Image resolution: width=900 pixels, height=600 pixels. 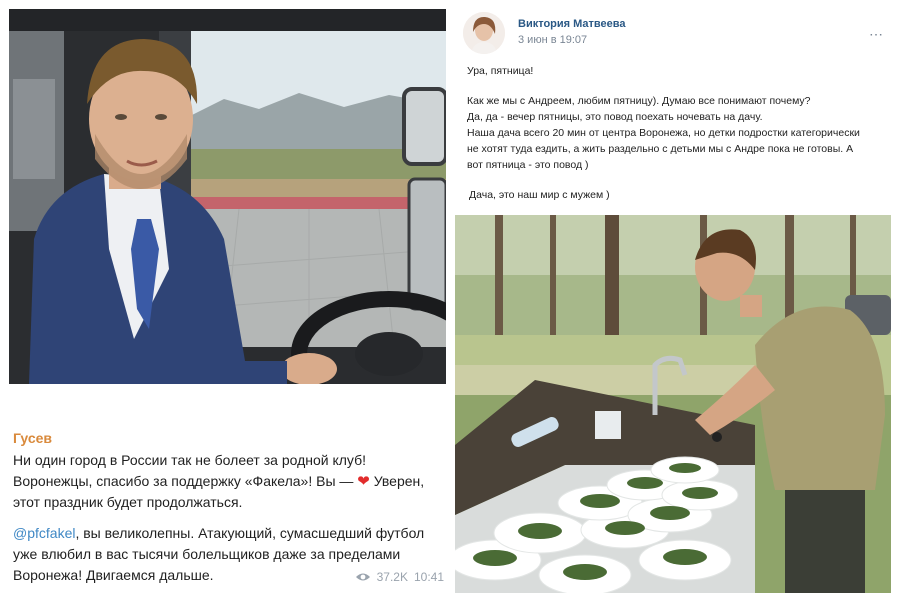 I want to click on avatar-woman-icon, so click(x=484, y=33).